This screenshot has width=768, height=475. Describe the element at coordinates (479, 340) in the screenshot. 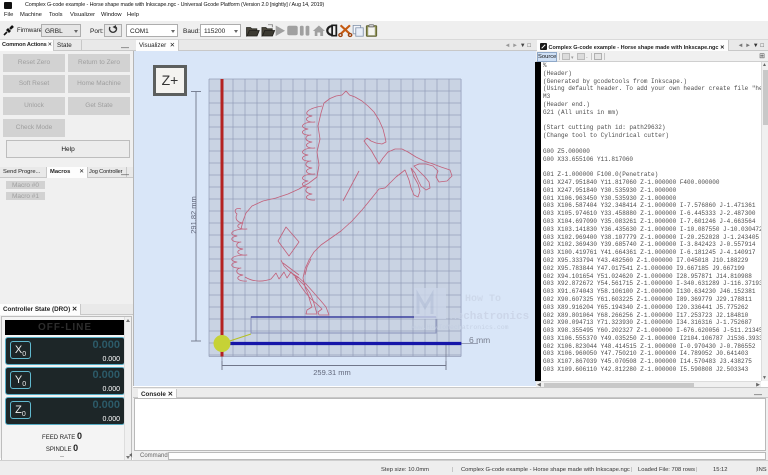

I see `svg-text: 6 mm` at that location.